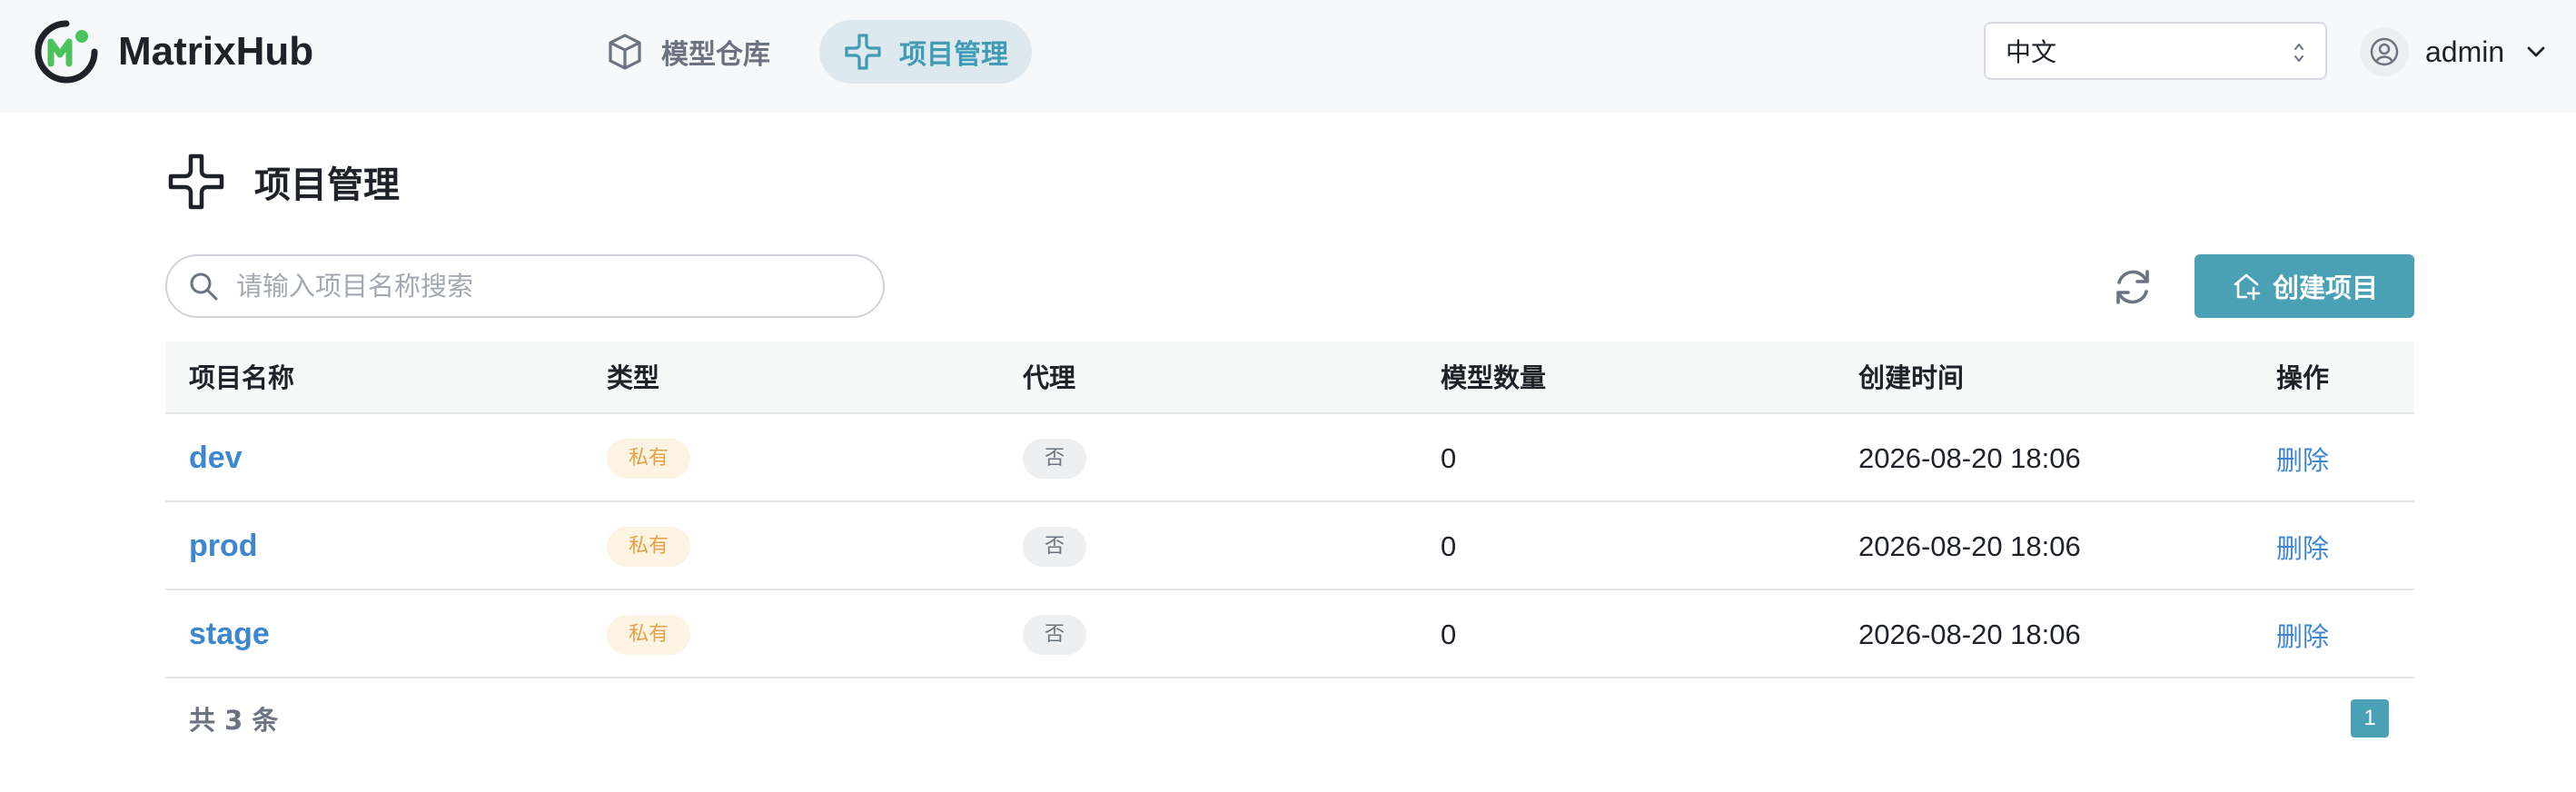 The width and height of the screenshot is (2576, 792). What do you see at coordinates (204, 286) in the screenshot?
I see `search-icon` at bounding box center [204, 286].